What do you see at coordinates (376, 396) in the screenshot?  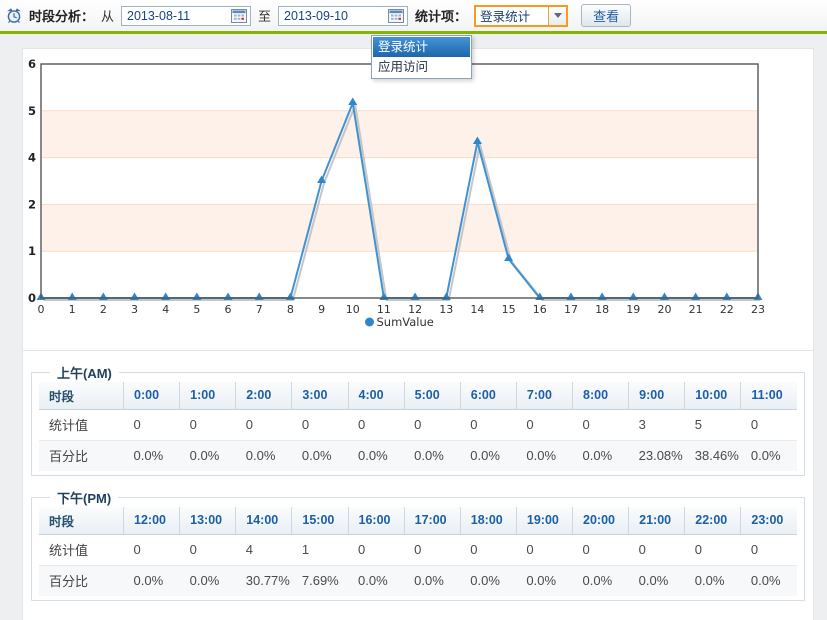 I see `column-header: 4:00` at bounding box center [376, 396].